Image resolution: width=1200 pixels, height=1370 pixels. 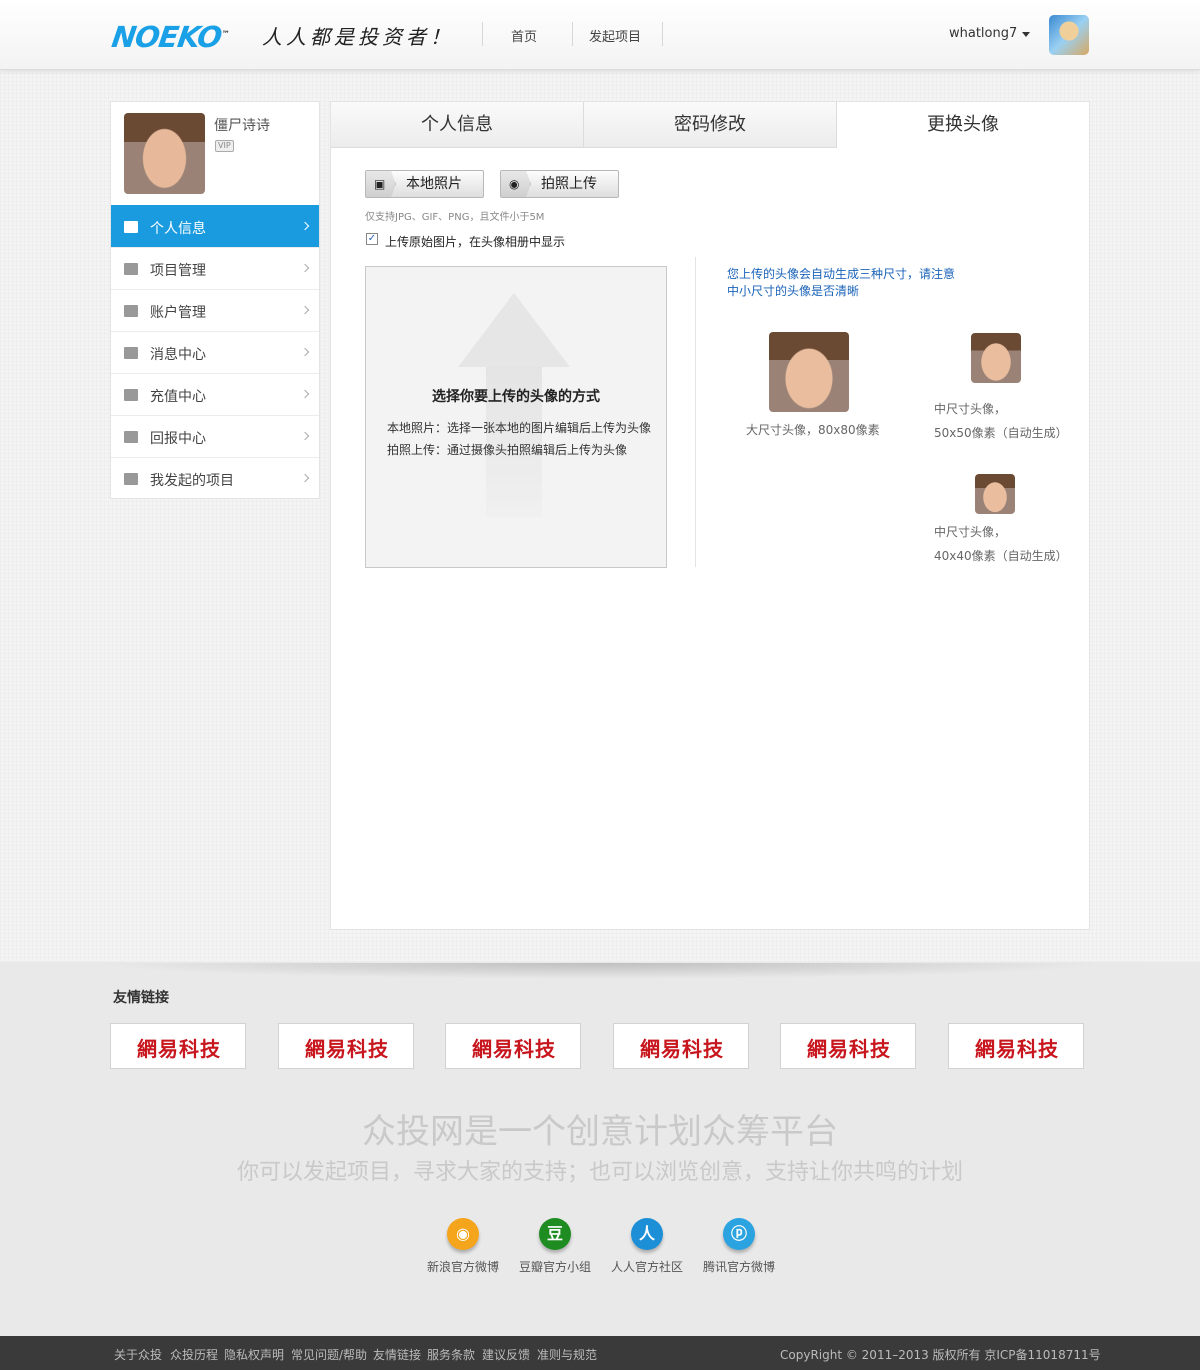 I want to click on sidebar-item-messages: 消息中心, so click(x=215, y=352).